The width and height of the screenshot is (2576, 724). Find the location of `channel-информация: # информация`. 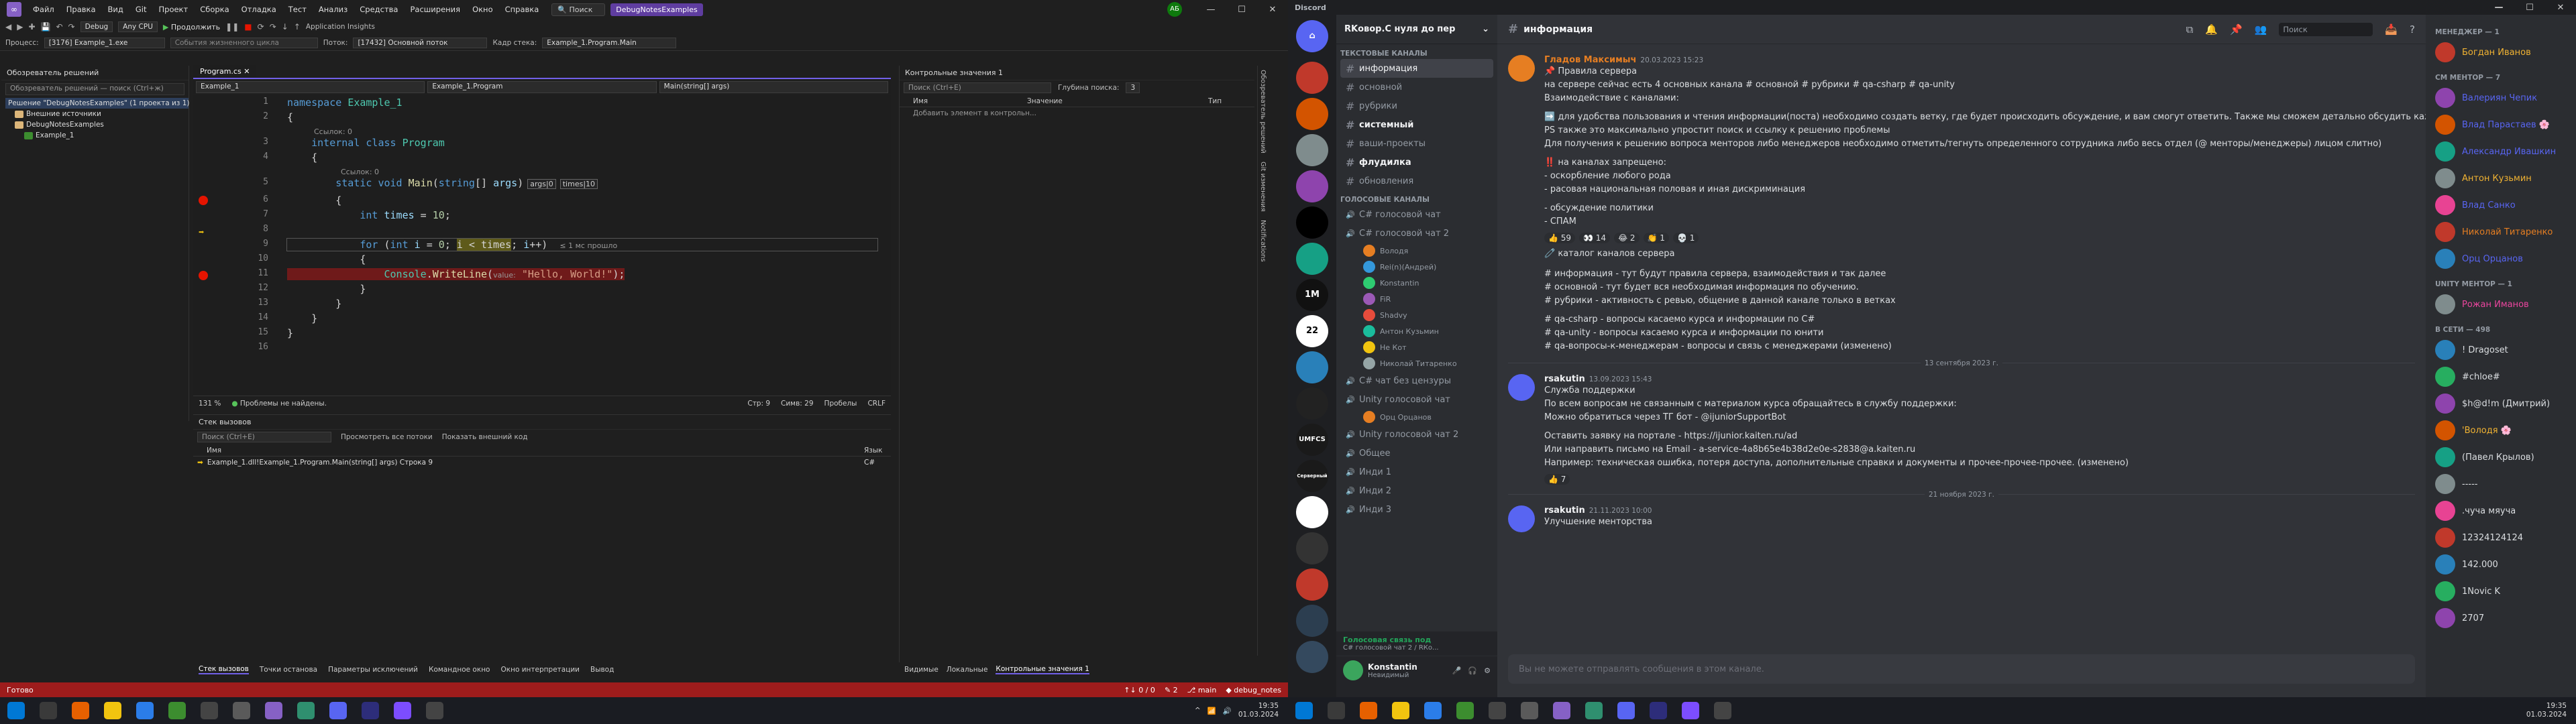

channel-информация: # информация is located at coordinates (1416, 68).